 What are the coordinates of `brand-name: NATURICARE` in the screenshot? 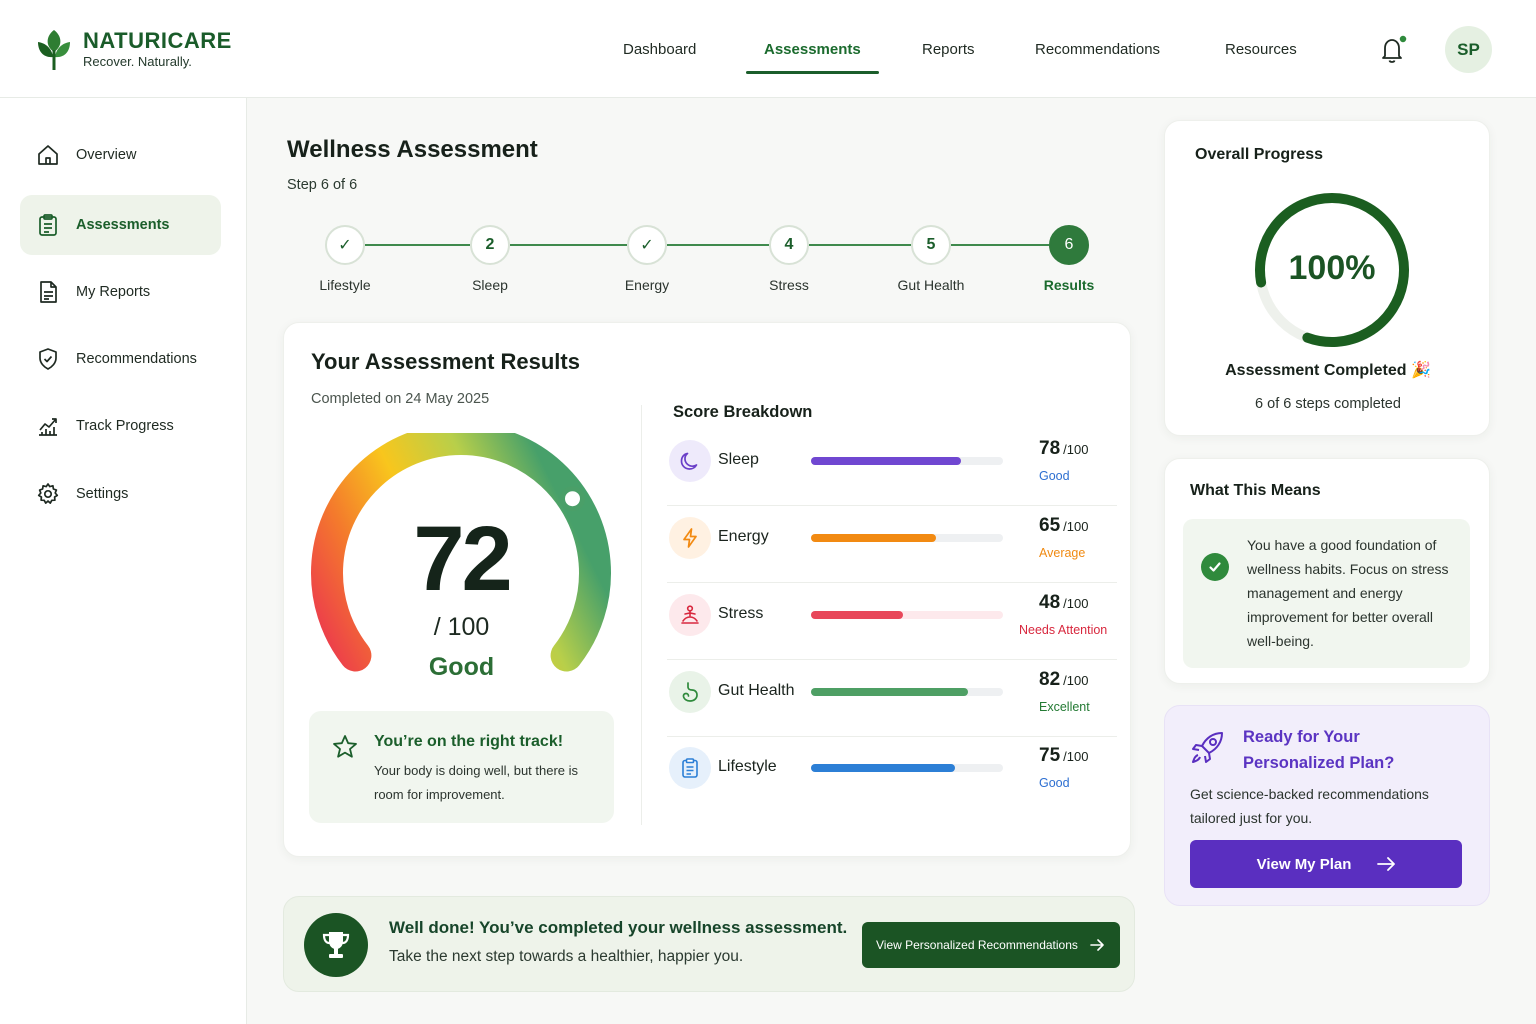 It's located at (157, 40).